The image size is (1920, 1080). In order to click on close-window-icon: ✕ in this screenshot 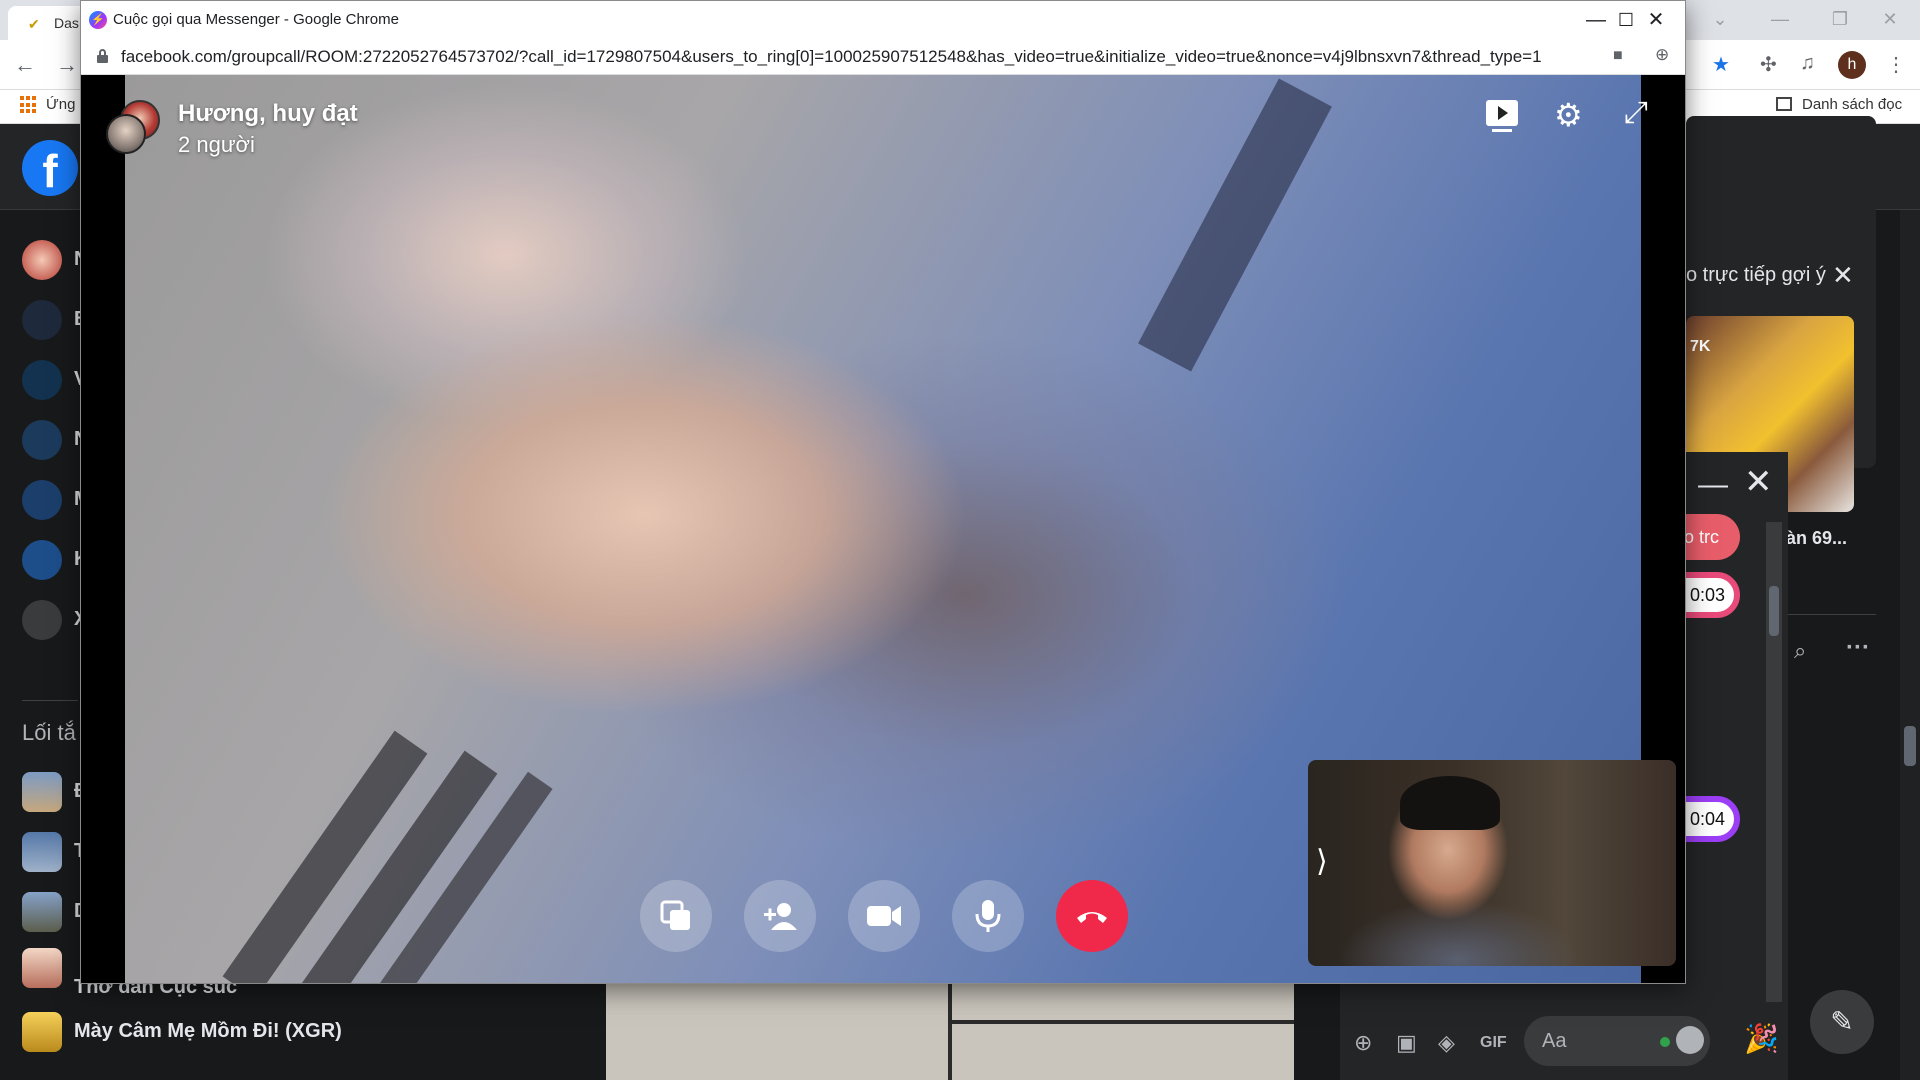, I will do `click(1890, 20)`.